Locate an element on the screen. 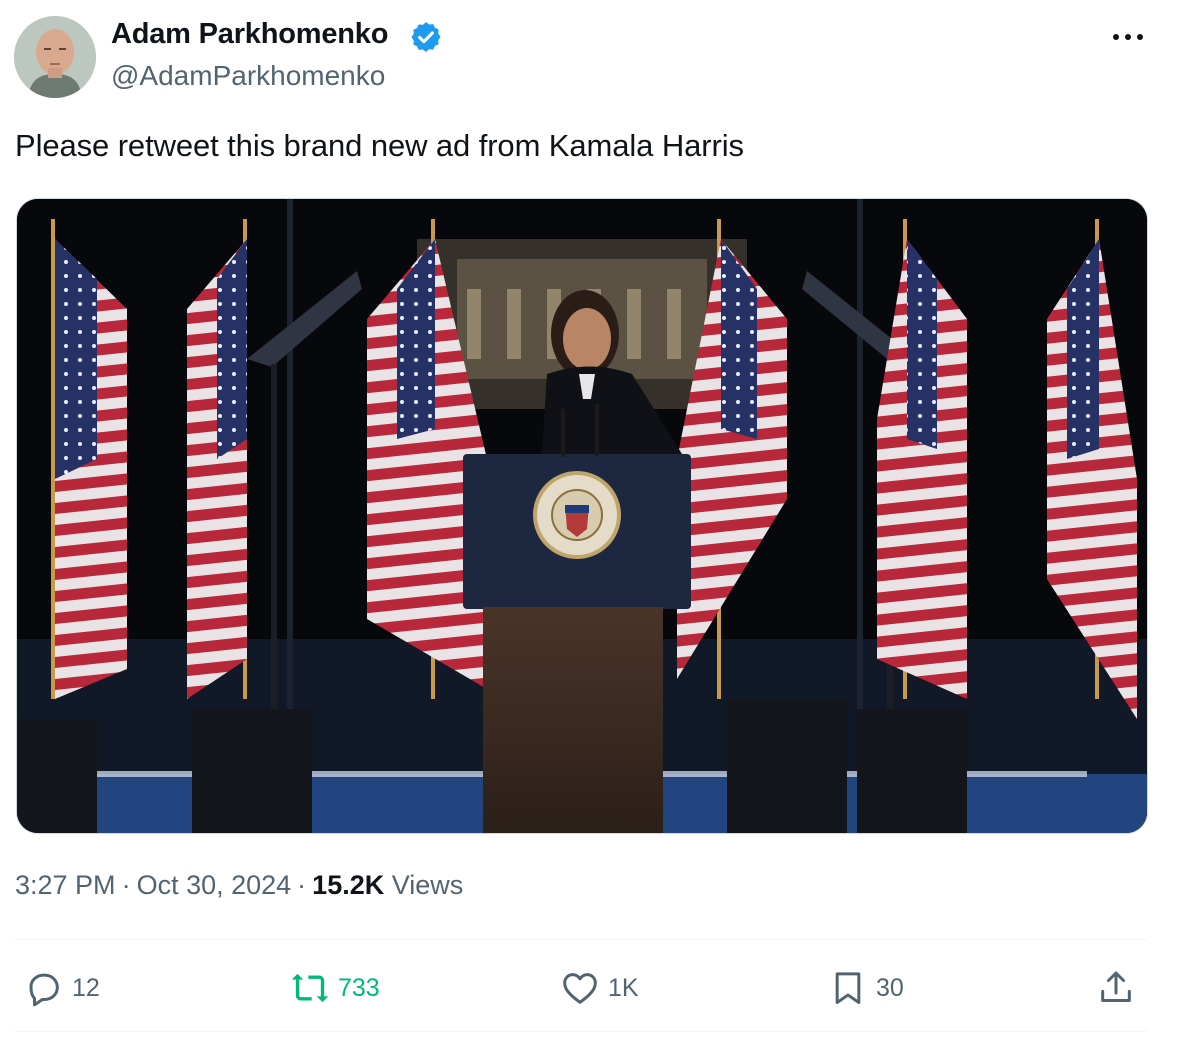 The height and width of the screenshot is (1042, 1185). views-label: Views is located at coordinates (427, 885).